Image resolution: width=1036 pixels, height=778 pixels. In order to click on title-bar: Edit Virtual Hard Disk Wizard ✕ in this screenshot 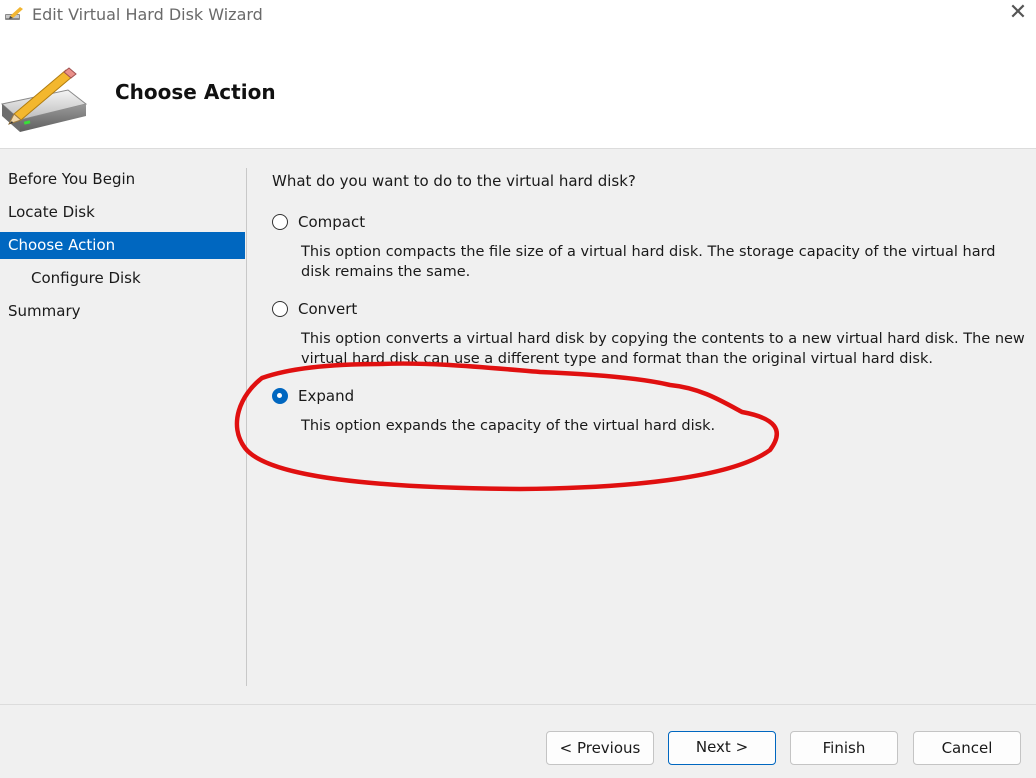, I will do `click(518, 15)`.